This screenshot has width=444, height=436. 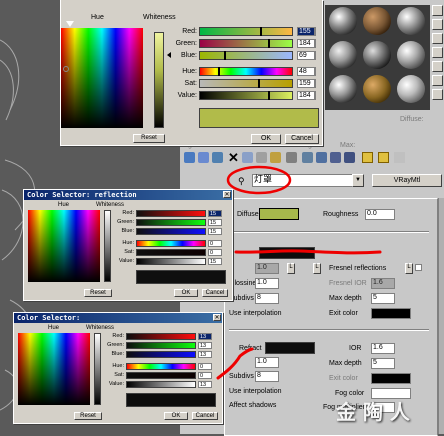 What do you see at coordinates (308, 252) in the screenshot?
I see `reflect-annotation-stroke` at bounding box center [308, 252].